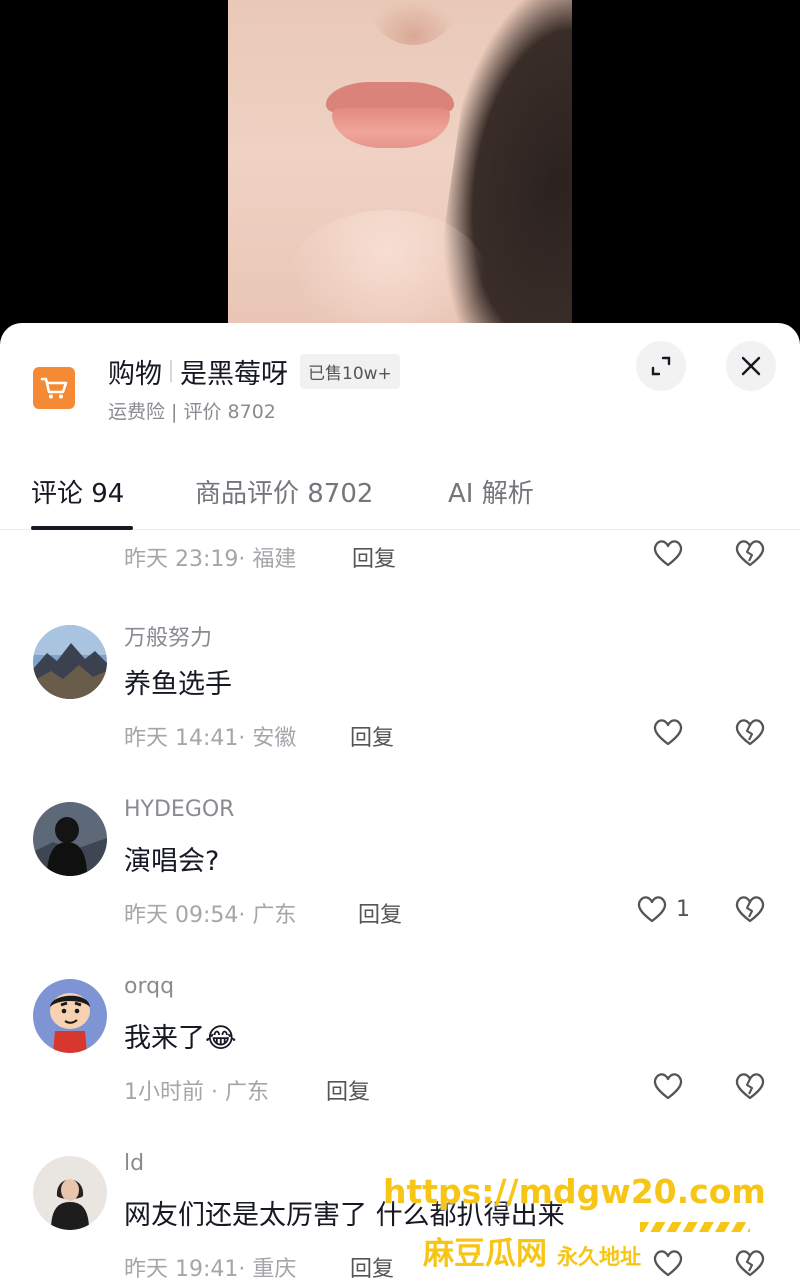 This screenshot has width=800, height=1280. Describe the element at coordinates (134, 1163) in the screenshot. I see `comment-username: ld` at that location.